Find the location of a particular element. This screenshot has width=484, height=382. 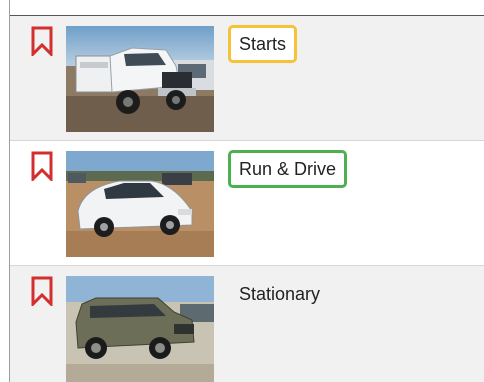

status-badge: Run & Drive is located at coordinates (288, 169).